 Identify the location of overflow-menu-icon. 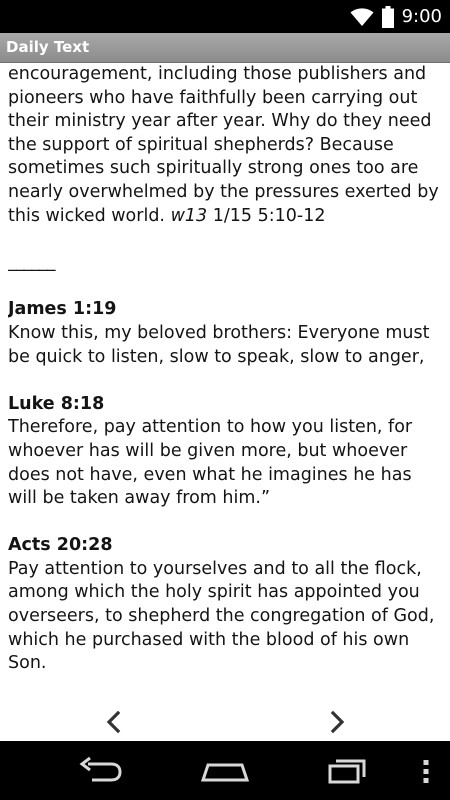
(426, 771).